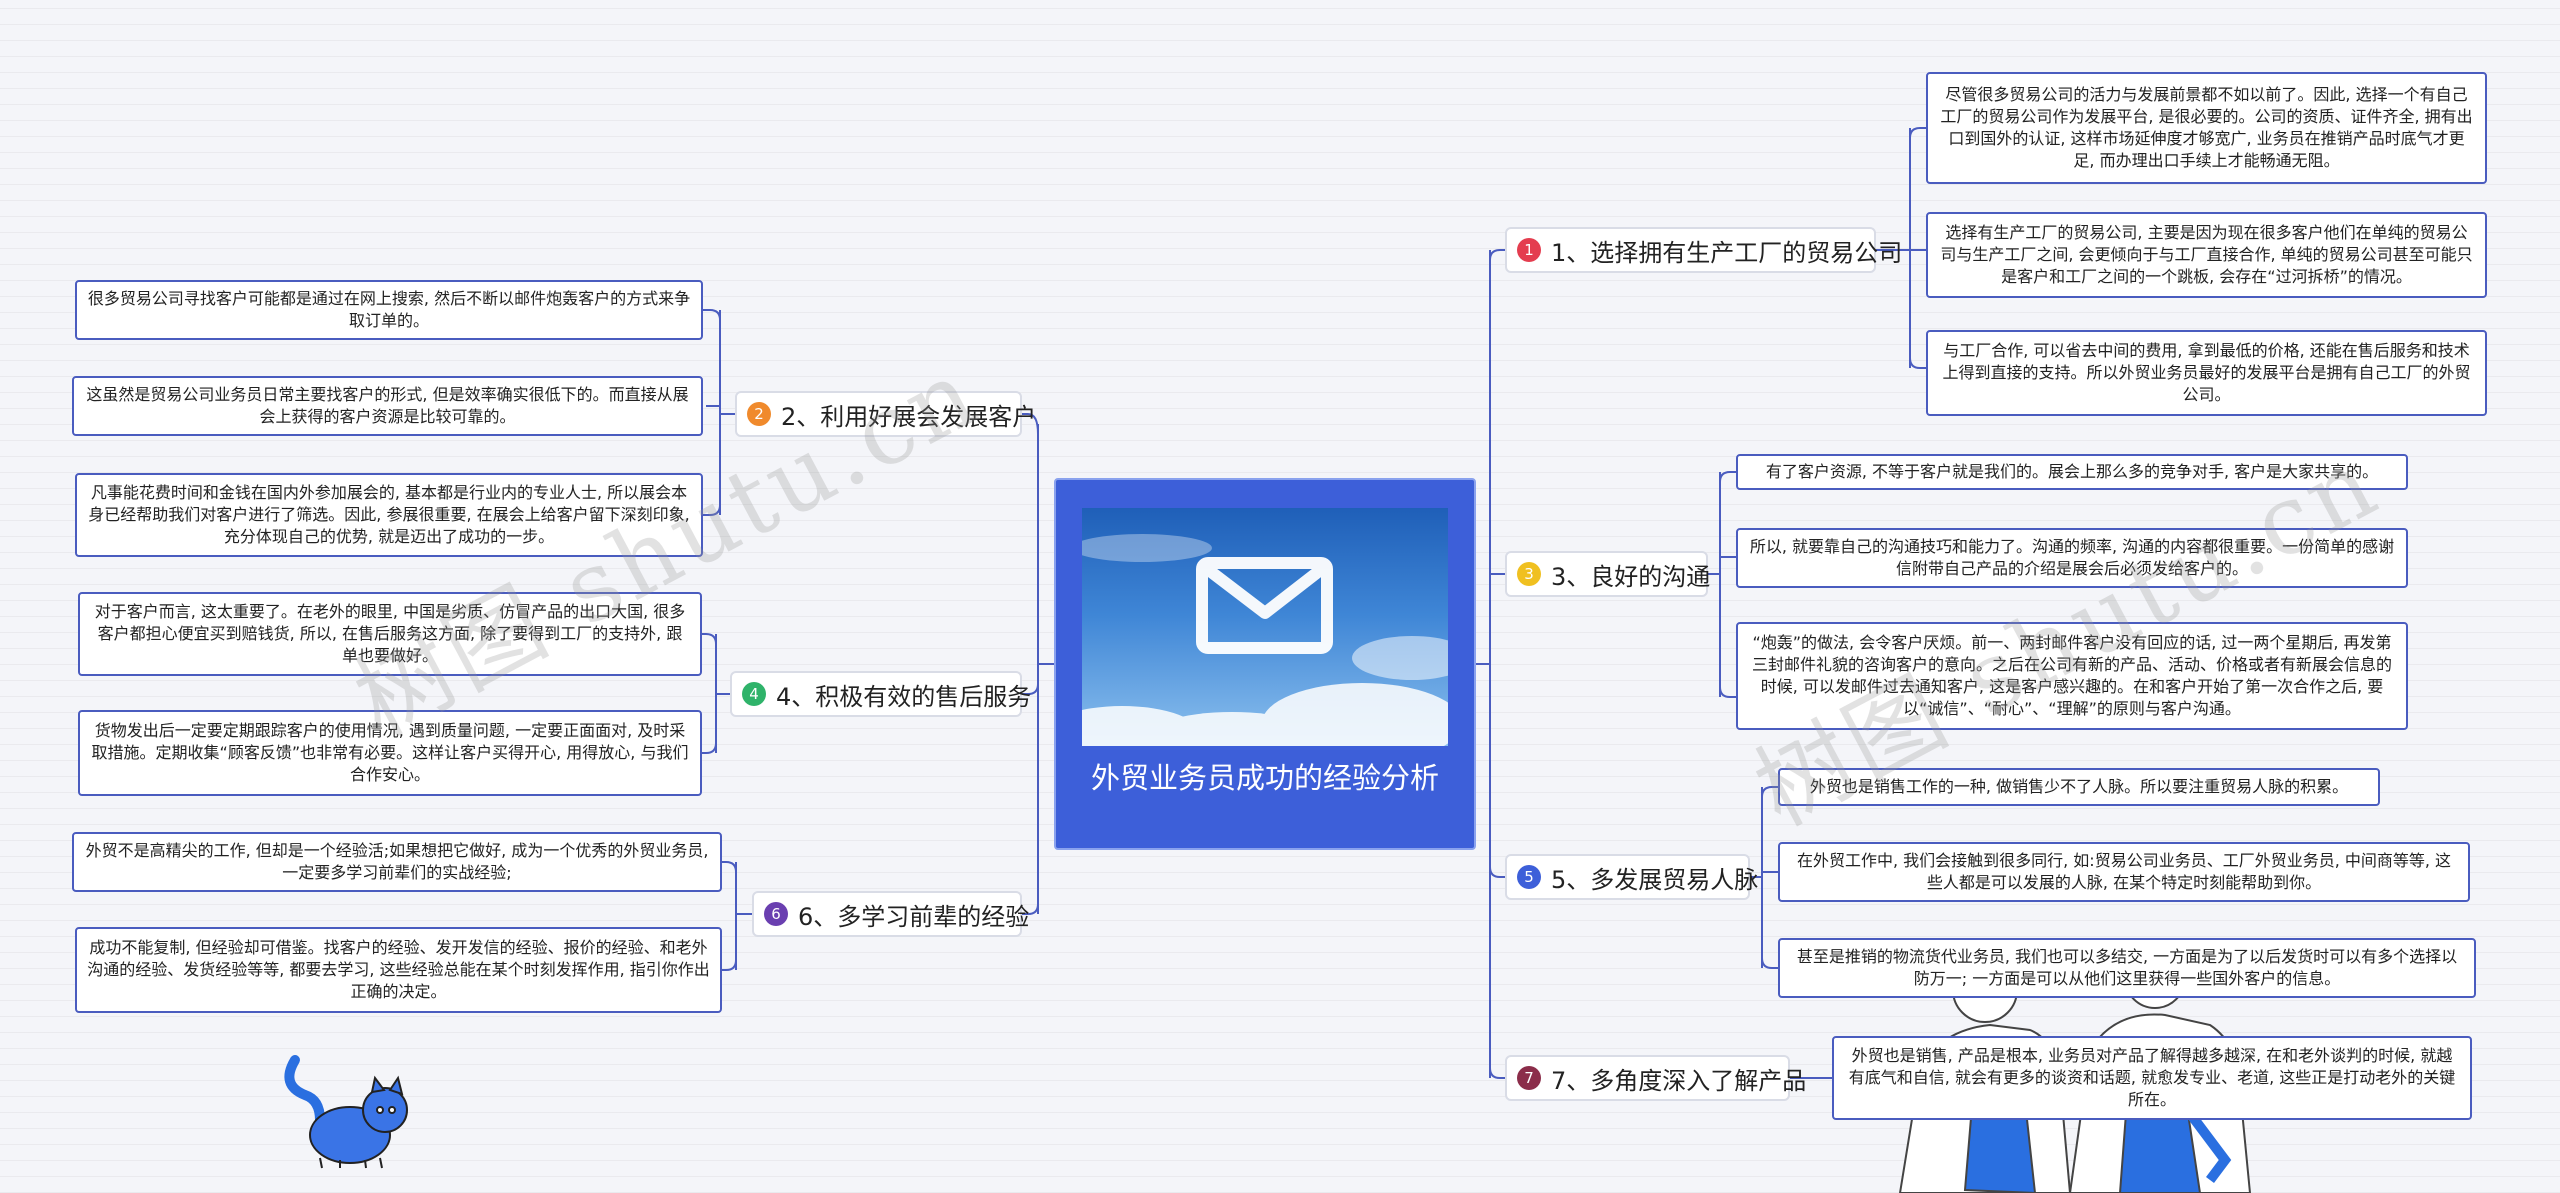 The width and height of the screenshot is (2560, 1193). What do you see at coordinates (904, 696) in the screenshot?
I see `branch-label: 4、积极有效的售后服务` at bounding box center [904, 696].